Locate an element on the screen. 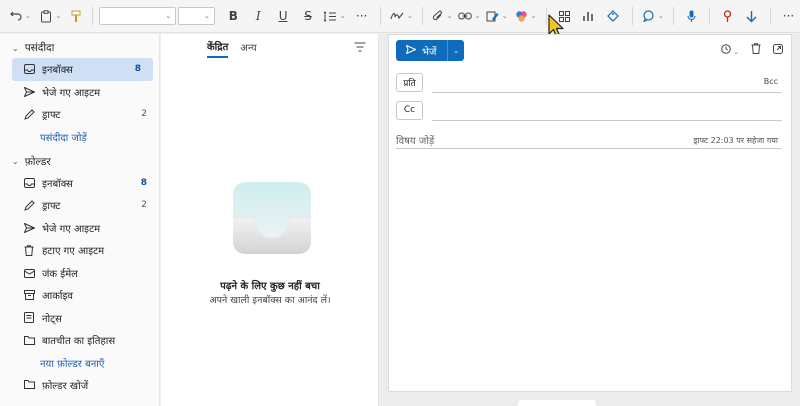 This screenshot has height=406, width=800. more-formatting-button: ··· is located at coordinates (361, 16).